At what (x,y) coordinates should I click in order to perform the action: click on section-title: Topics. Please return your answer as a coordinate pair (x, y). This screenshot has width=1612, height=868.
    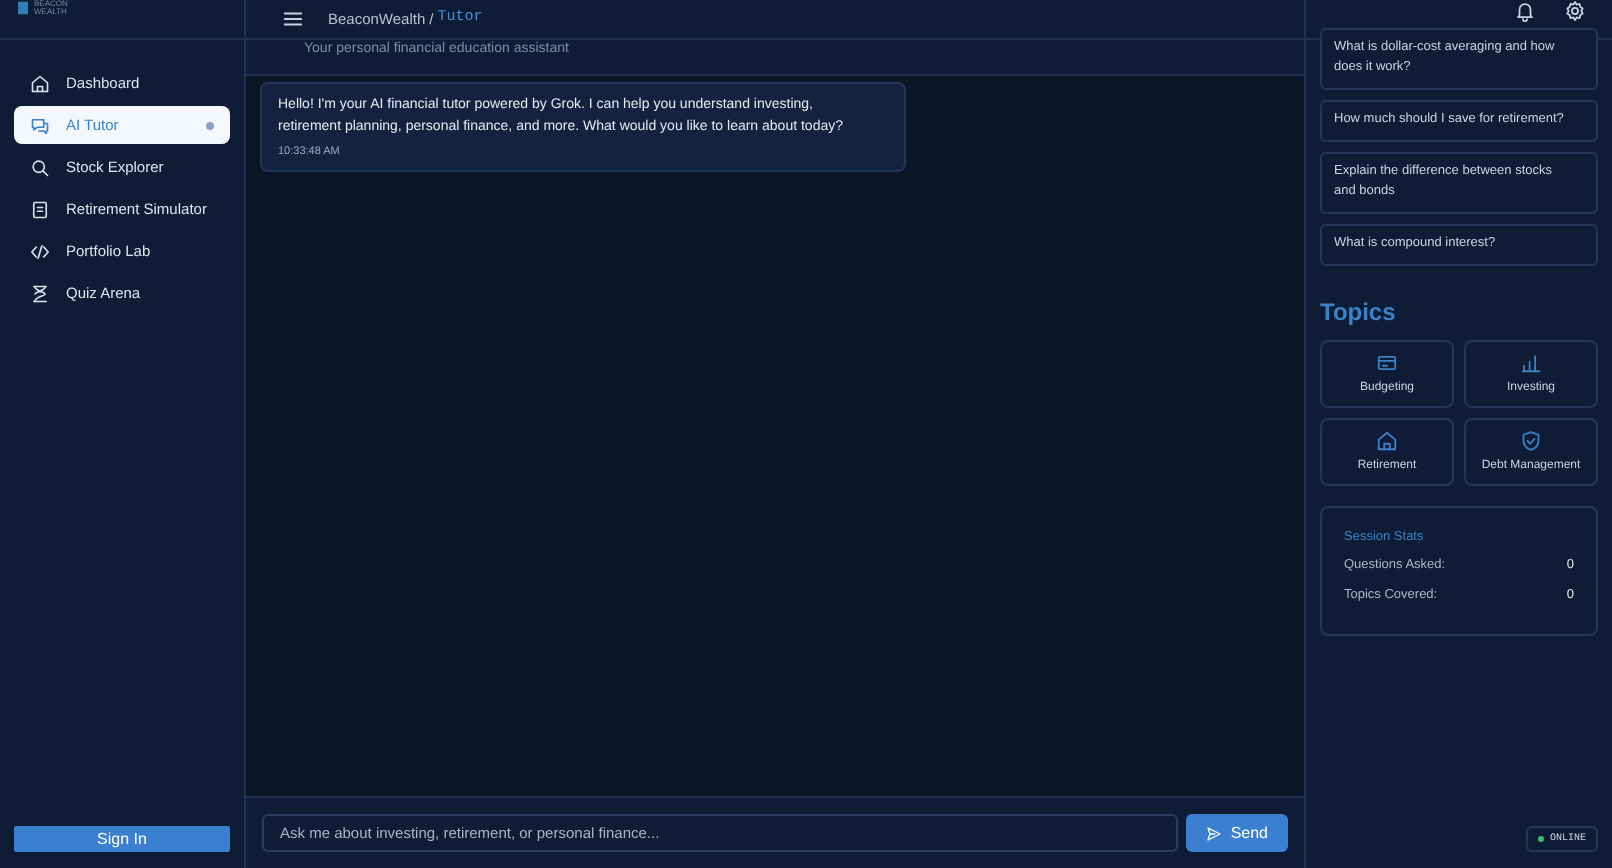
    Looking at the image, I should click on (1359, 313).